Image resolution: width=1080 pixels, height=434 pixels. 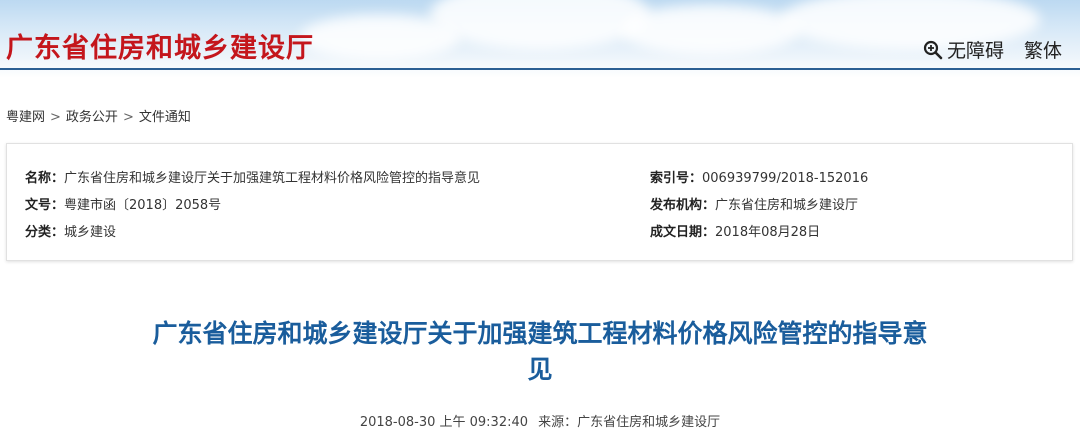 I want to click on article-title: 广东省住房和城乡建设厅关于加强建筑工程材料价格风险管控的指导意 见, so click(x=540, y=352).